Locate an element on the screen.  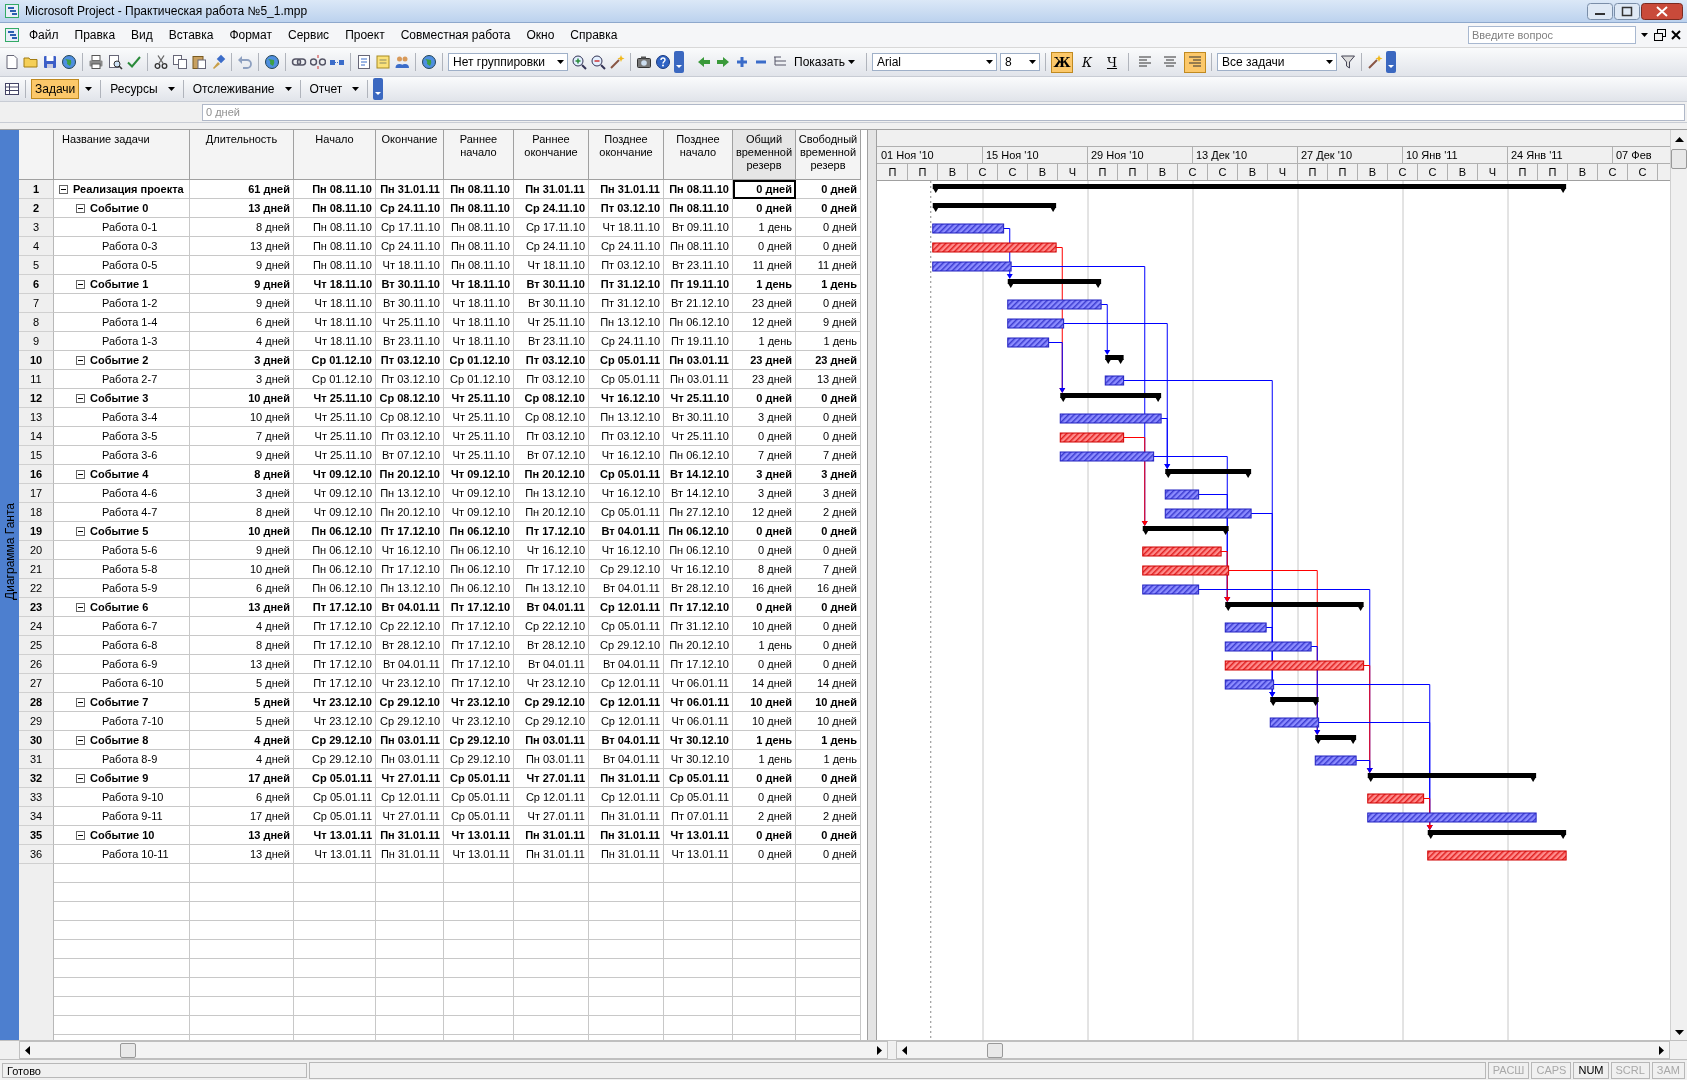
row-number-cell is located at coordinates (36, 874).